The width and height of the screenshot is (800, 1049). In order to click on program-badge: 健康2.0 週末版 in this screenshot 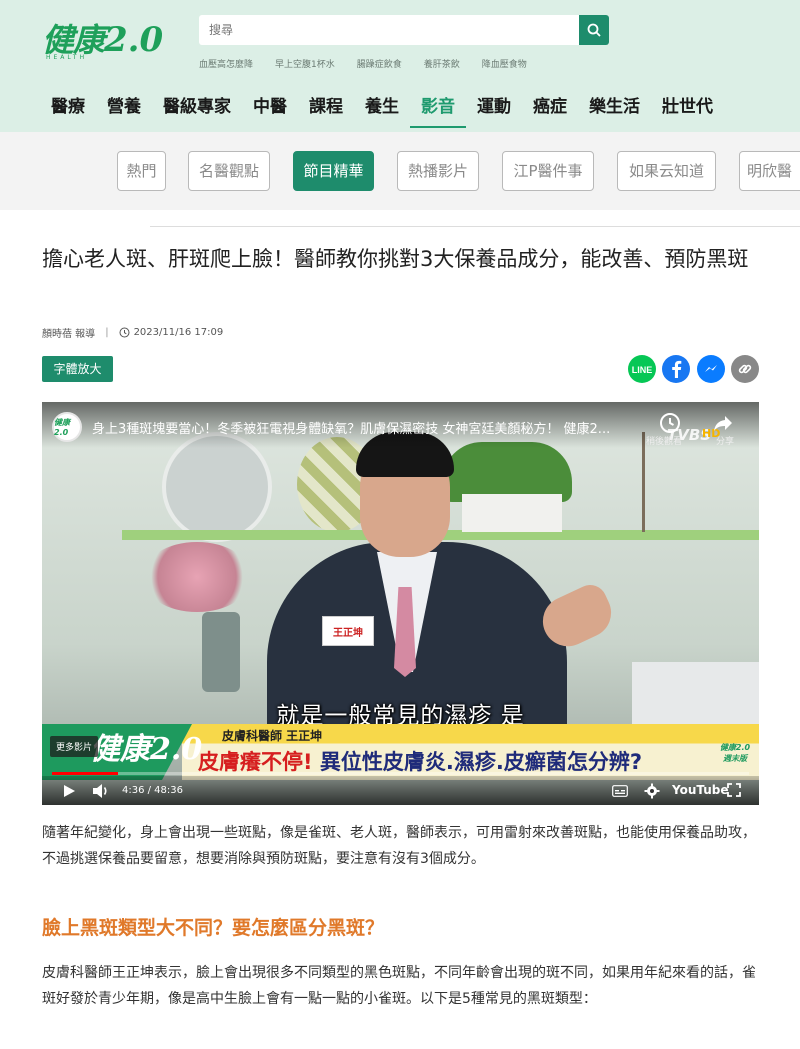, I will do `click(735, 753)`.